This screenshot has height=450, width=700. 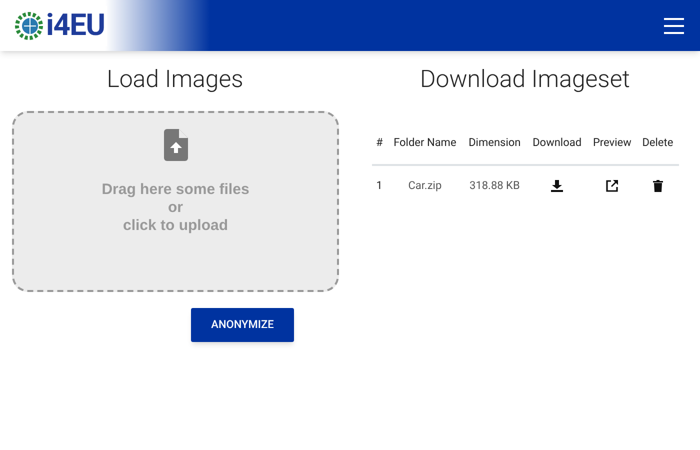 I want to click on column-header: Delete, so click(x=657, y=149).